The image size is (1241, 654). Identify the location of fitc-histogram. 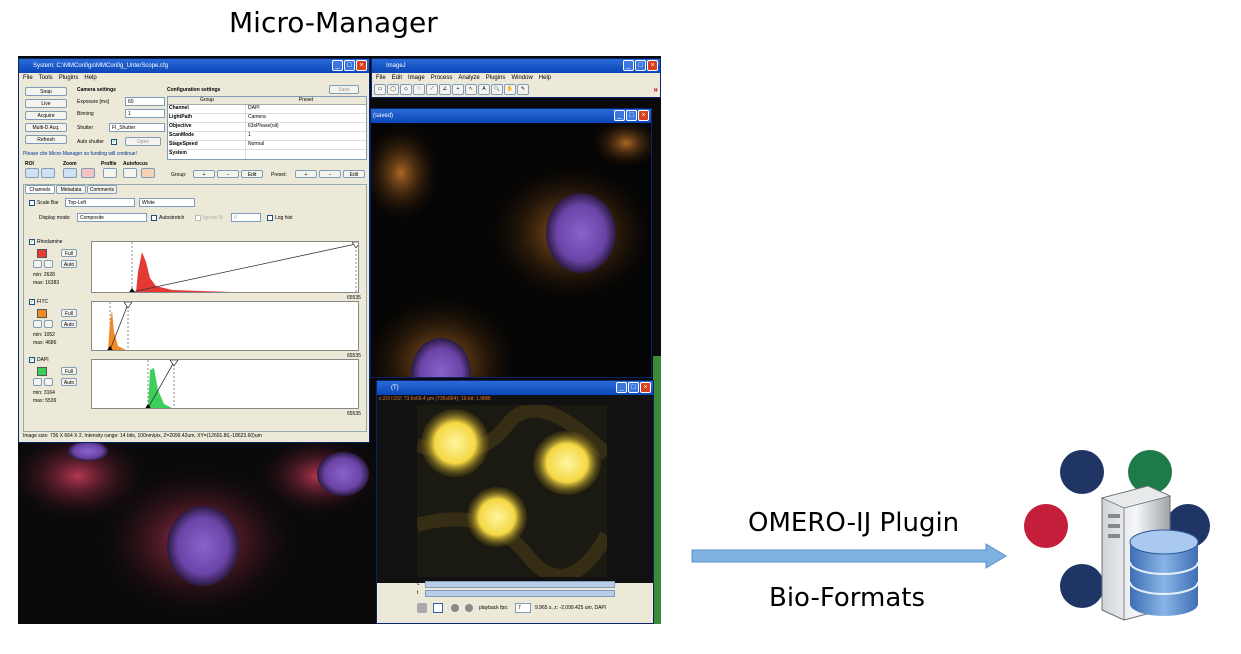
(225, 326).